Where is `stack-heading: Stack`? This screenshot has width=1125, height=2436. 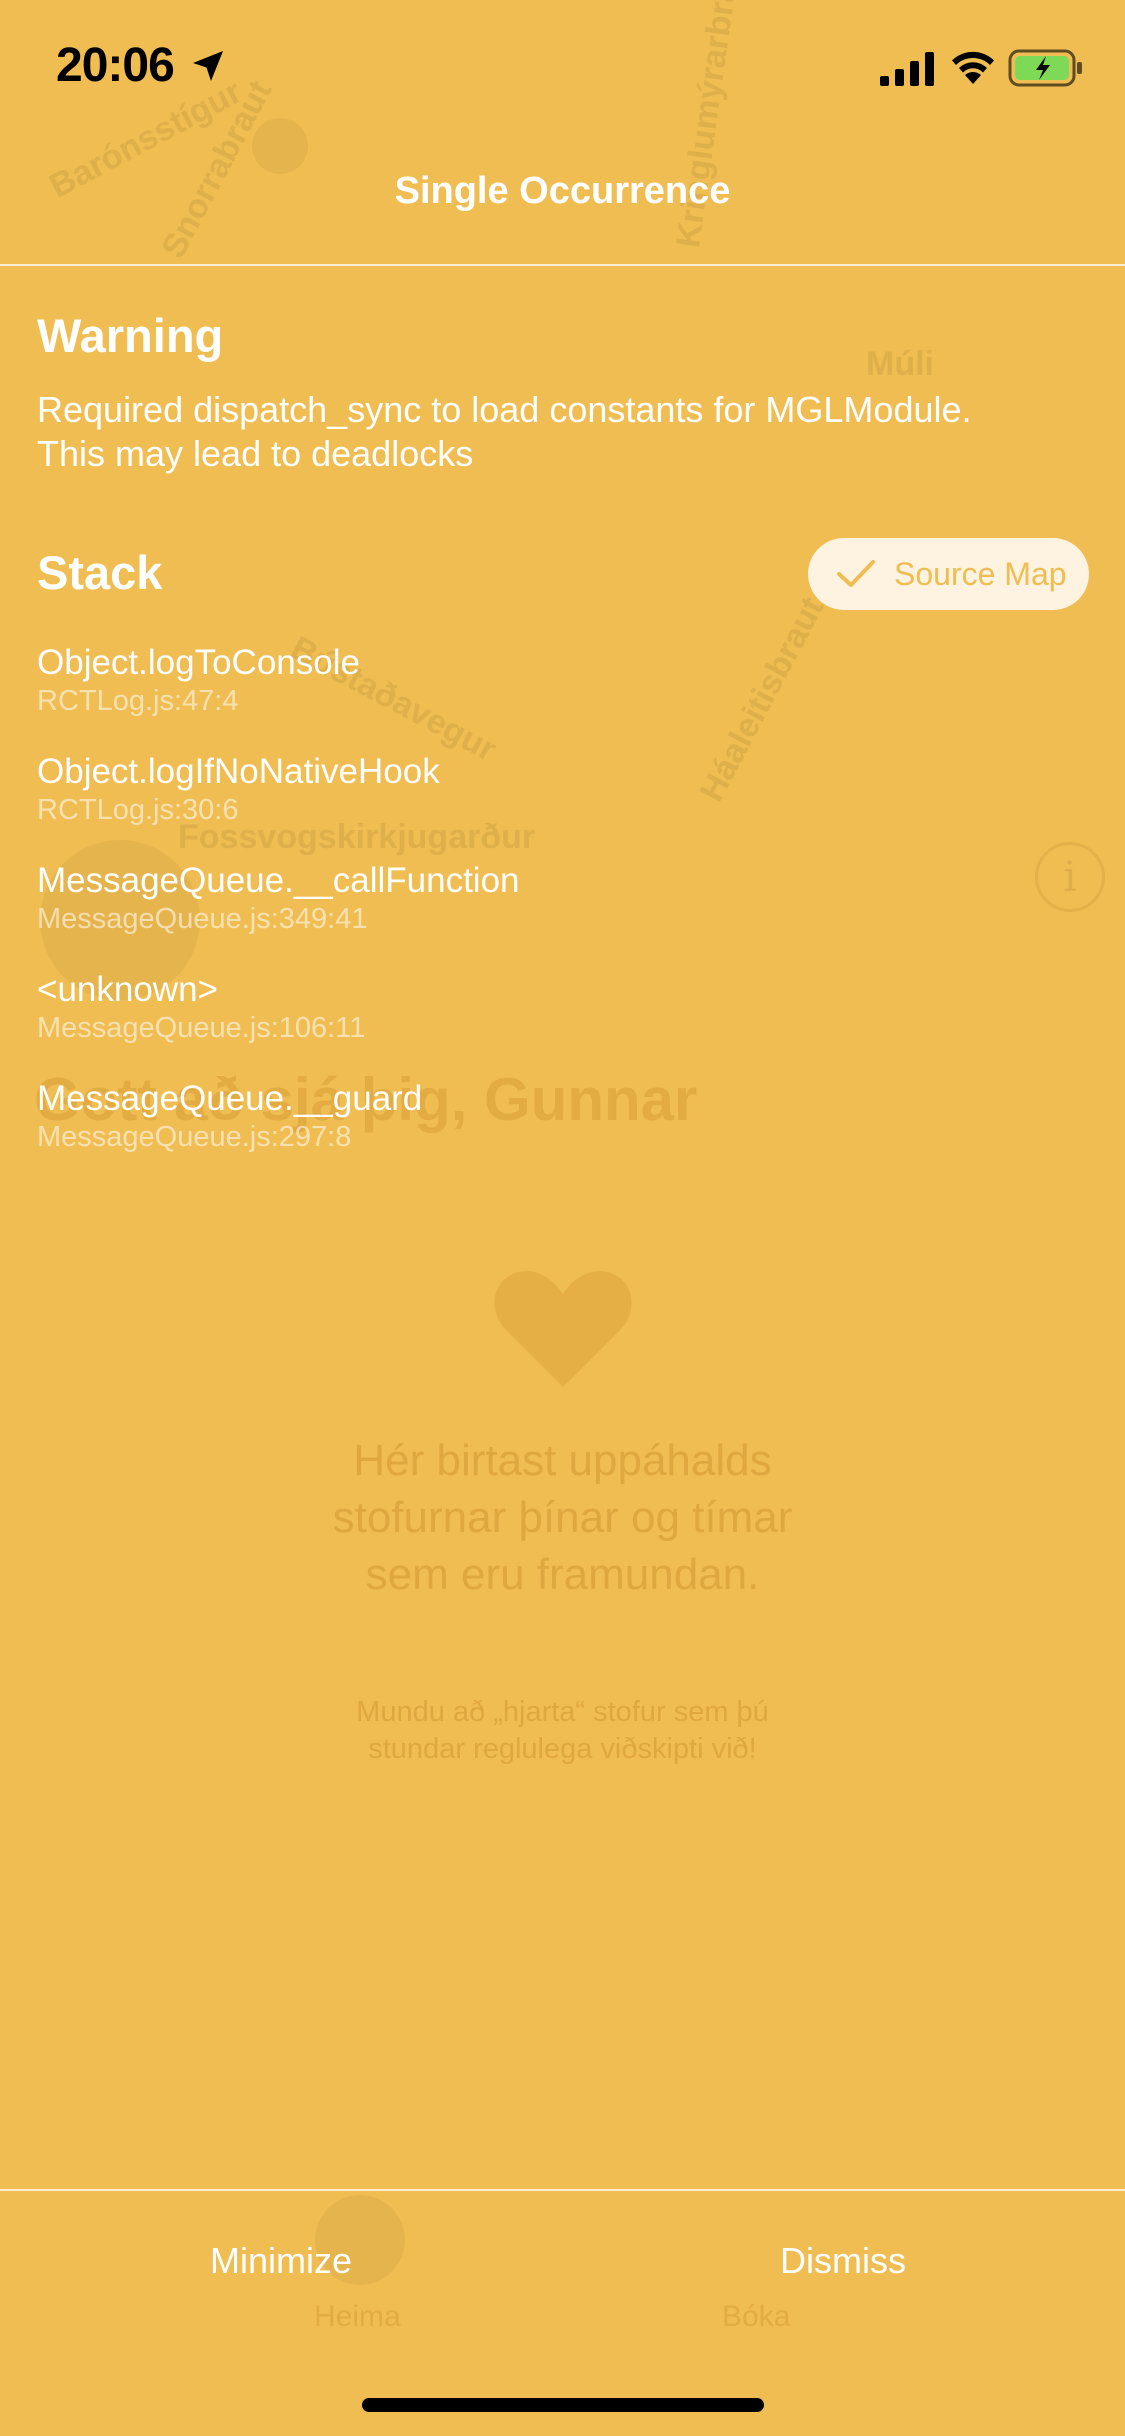
stack-heading: Stack is located at coordinates (100, 572).